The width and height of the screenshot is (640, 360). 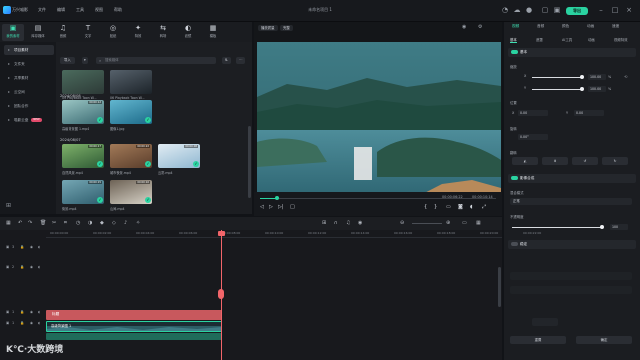 What do you see at coordinates (78, 223) in the screenshot?
I see `speed-icon: ◷` at bounding box center [78, 223].